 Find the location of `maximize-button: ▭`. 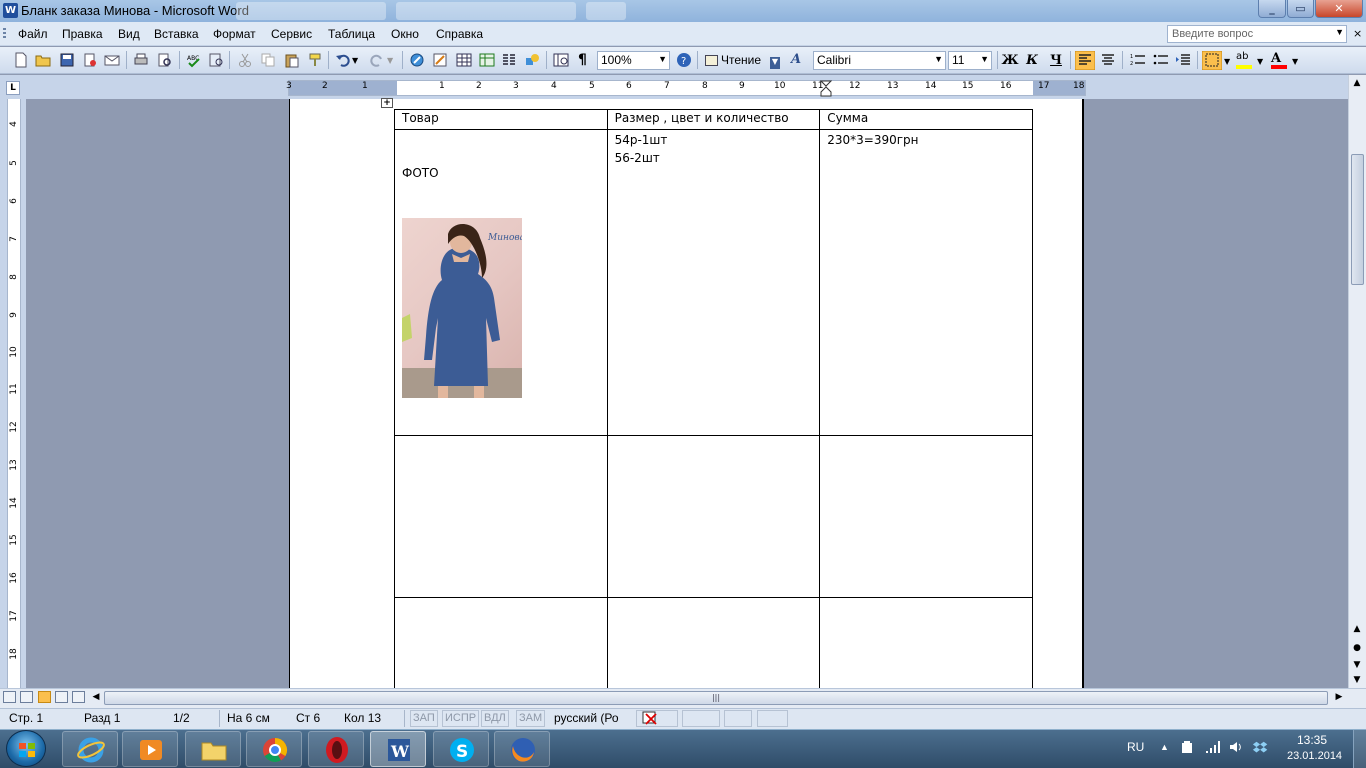

maximize-button: ▭ is located at coordinates (1300, 9).